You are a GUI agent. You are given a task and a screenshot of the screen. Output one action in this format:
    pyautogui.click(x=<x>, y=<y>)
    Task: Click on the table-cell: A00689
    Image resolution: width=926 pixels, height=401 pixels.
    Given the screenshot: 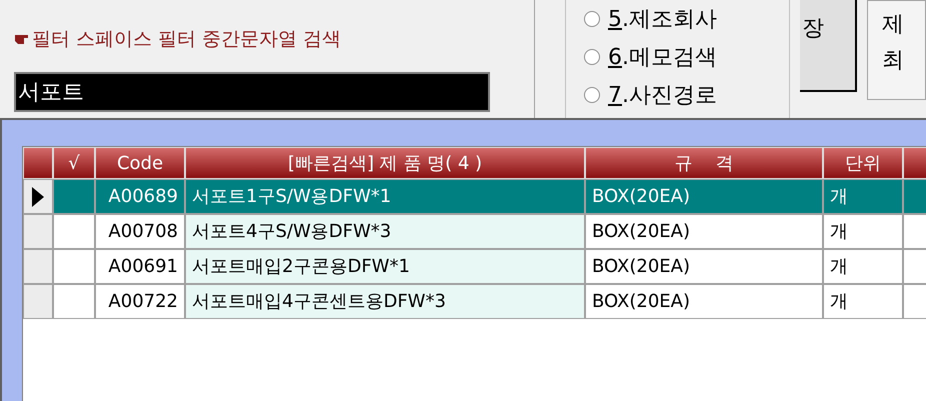 What is the action you would take?
    pyautogui.click(x=140, y=196)
    